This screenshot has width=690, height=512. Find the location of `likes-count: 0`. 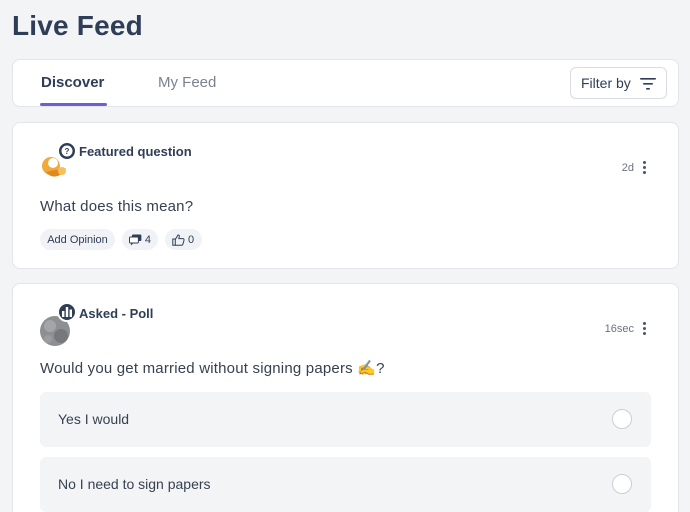

likes-count: 0 is located at coordinates (191, 239).